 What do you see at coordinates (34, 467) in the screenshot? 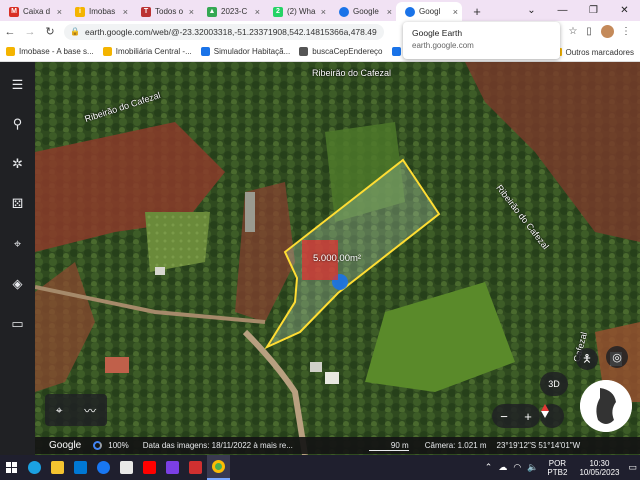
I see `edge-icon` at bounding box center [34, 467].